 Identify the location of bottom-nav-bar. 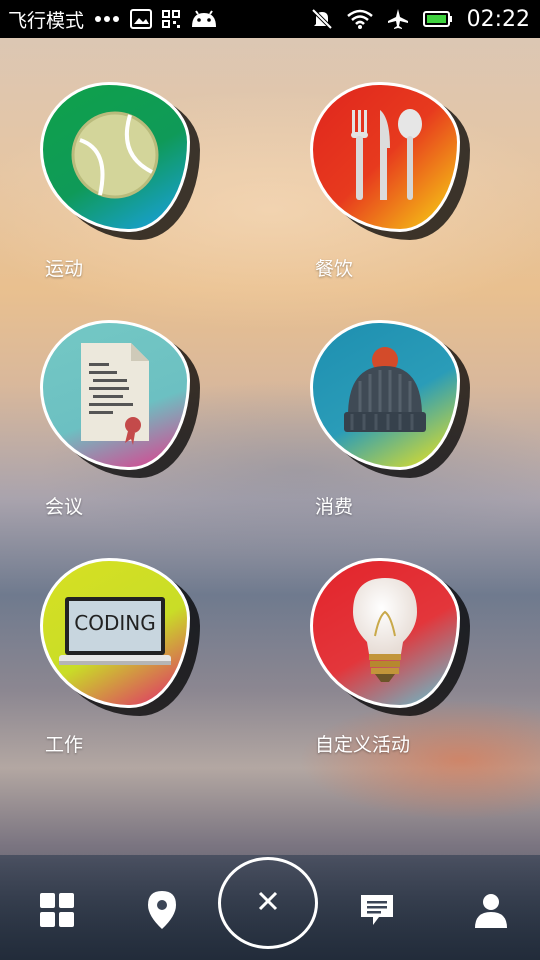
(270, 907).